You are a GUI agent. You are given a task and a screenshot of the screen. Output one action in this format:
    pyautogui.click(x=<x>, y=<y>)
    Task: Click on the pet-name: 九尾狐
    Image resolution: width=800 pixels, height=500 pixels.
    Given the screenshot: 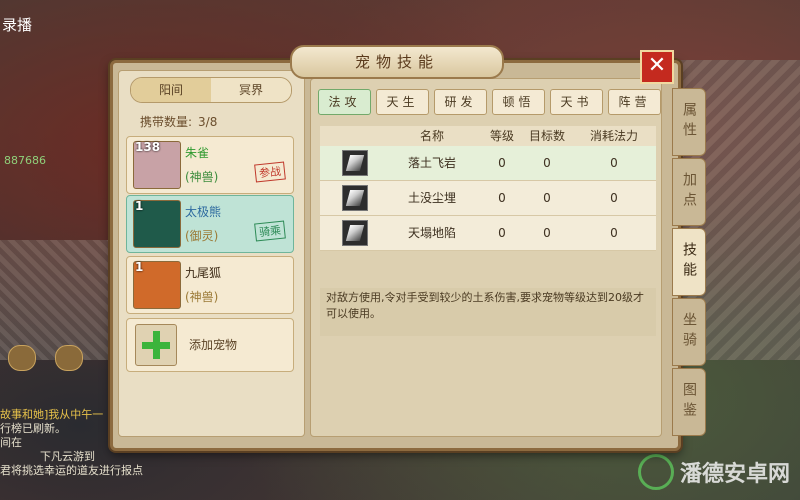 What is the action you would take?
    pyautogui.click(x=203, y=273)
    